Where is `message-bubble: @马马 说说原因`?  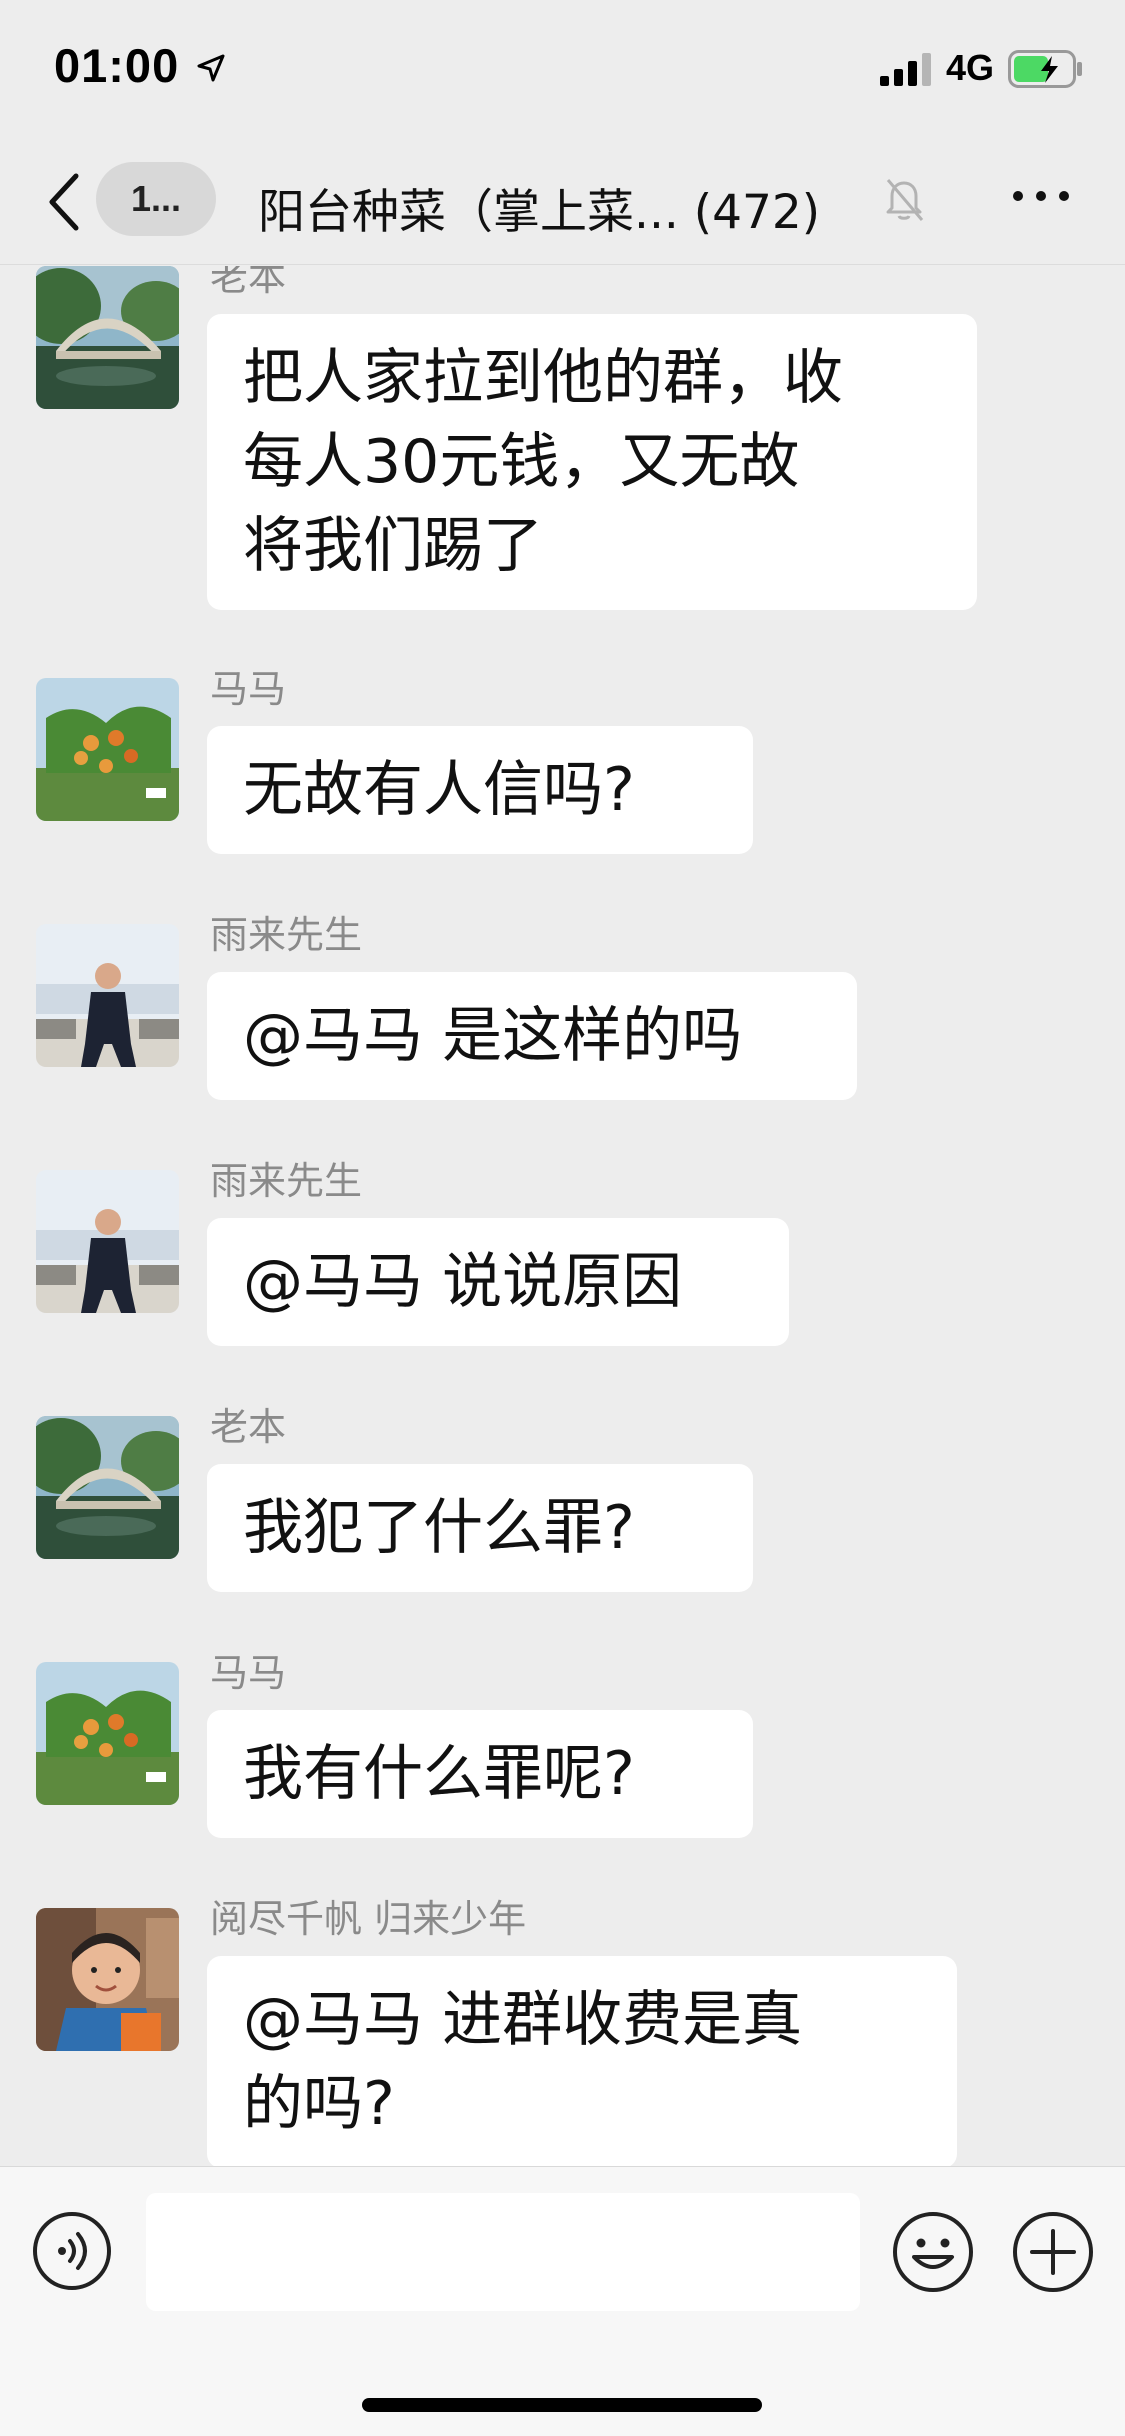 message-bubble: @马马 说说原因 is located at coordinates (498, 1282).